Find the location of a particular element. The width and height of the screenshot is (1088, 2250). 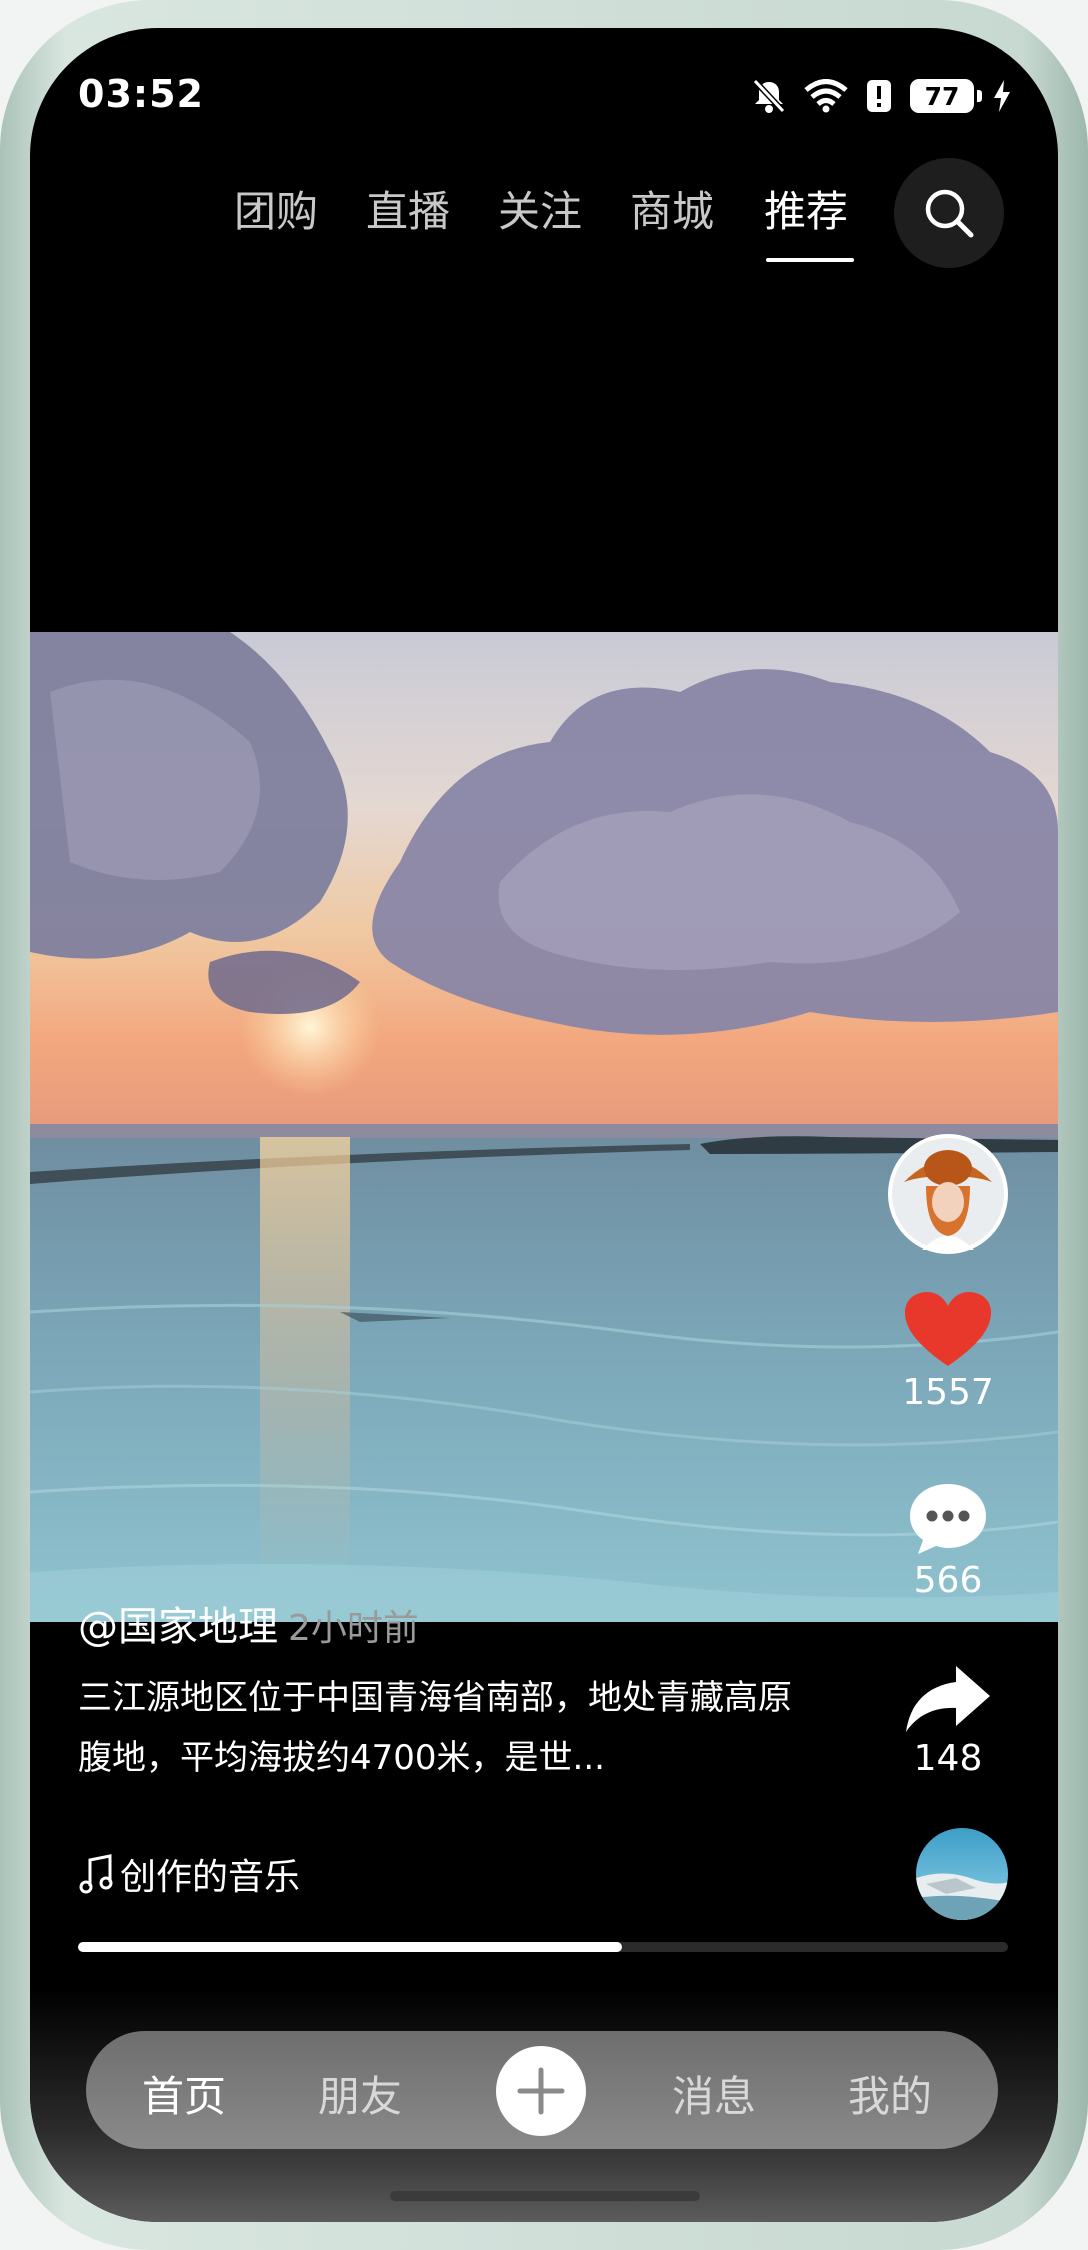

share-button: 148 is located at coordinates (948, 1720).